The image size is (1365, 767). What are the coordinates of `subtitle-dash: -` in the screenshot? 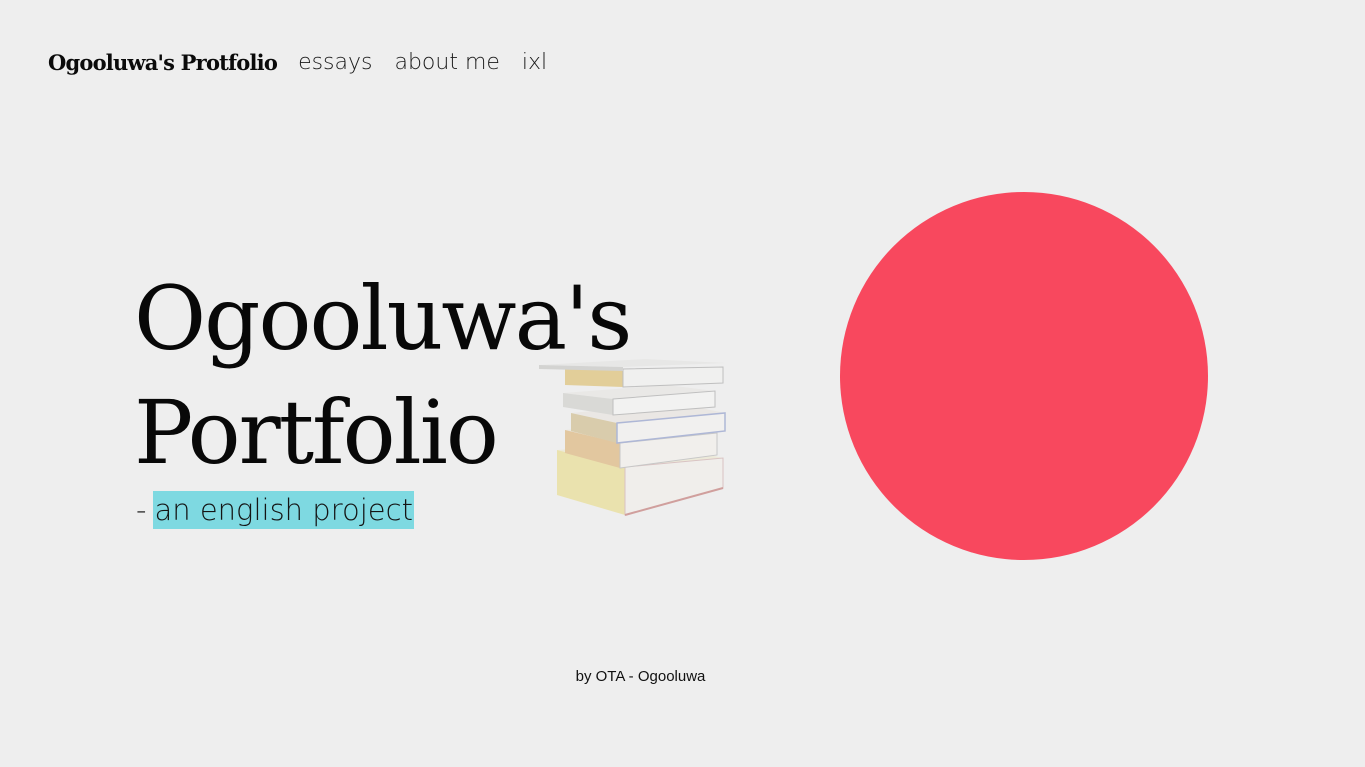 It's located at (141, 510).